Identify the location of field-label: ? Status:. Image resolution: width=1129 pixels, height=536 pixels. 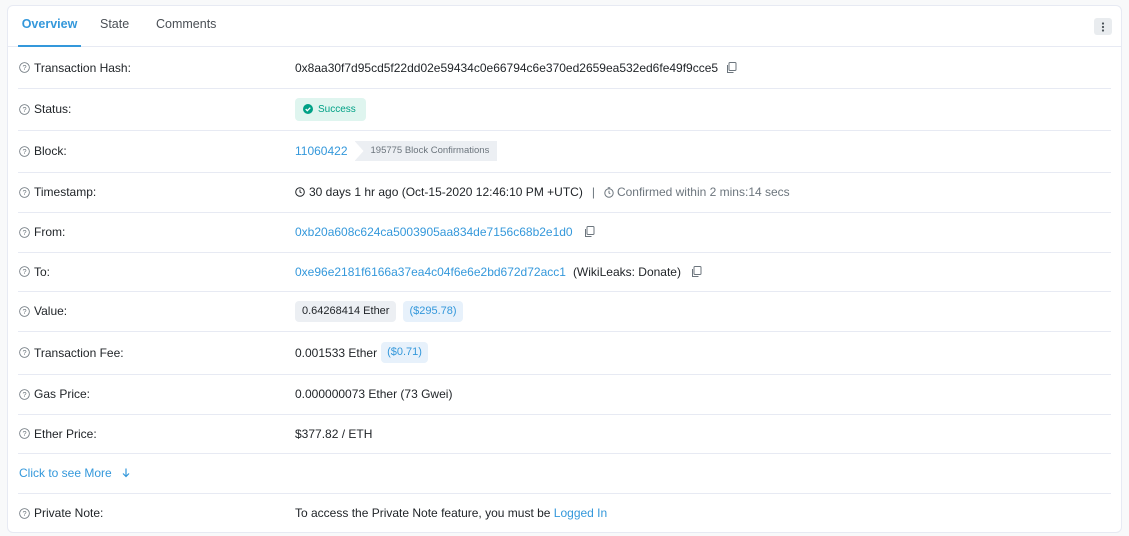
(45, 109).